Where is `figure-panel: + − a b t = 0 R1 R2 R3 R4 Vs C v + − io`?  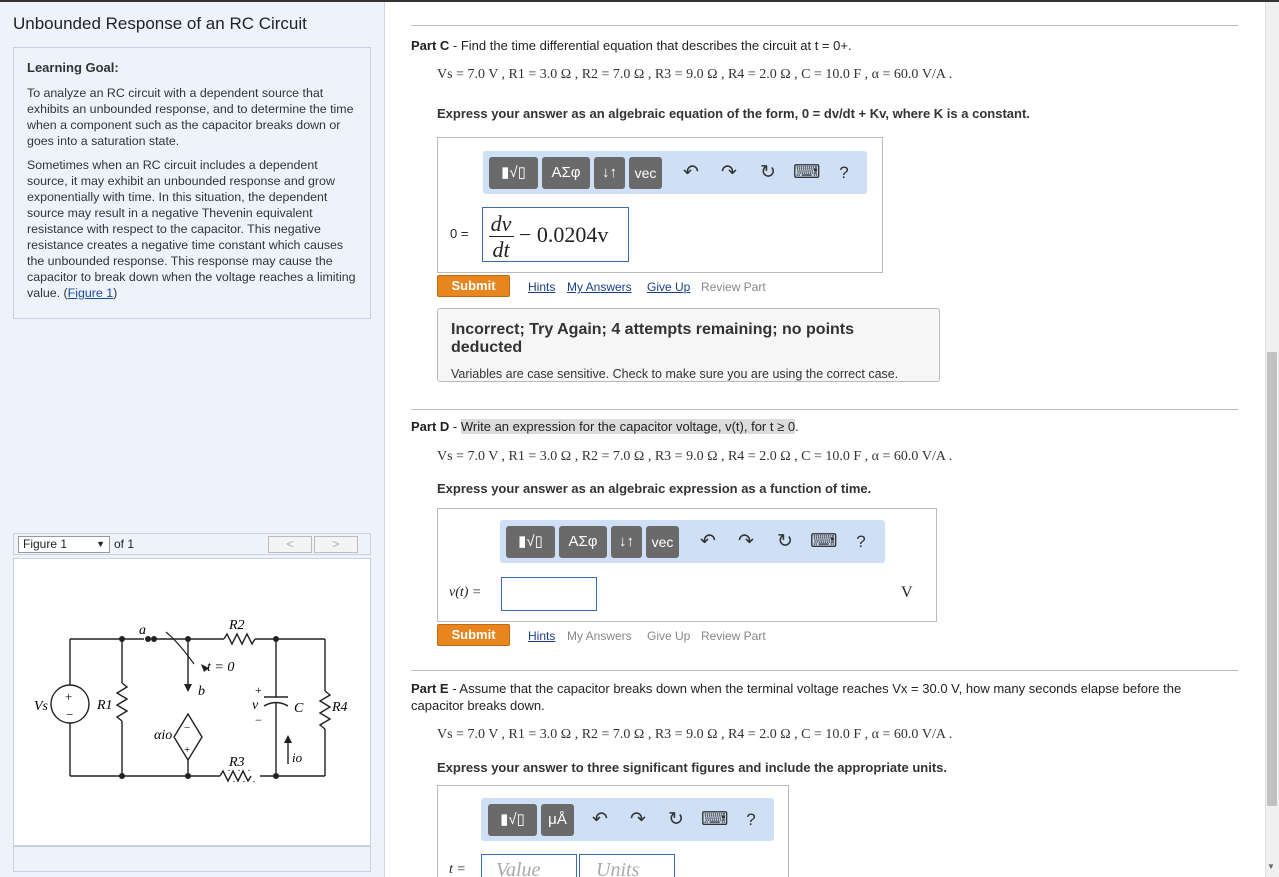
figure-panel: + − a b t = 0 R1 R2 R3 R4 Vs C v + − io is located at coordinates (192, 702).